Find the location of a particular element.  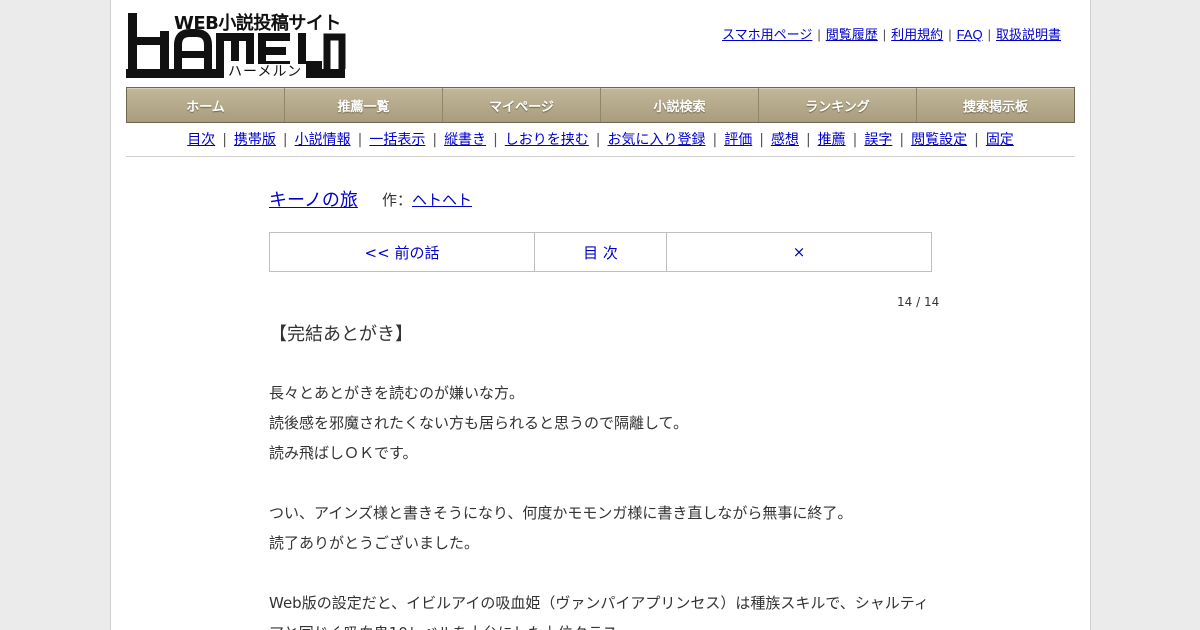

subnav-pin: 固定 is located at coordinates (1000, 140).